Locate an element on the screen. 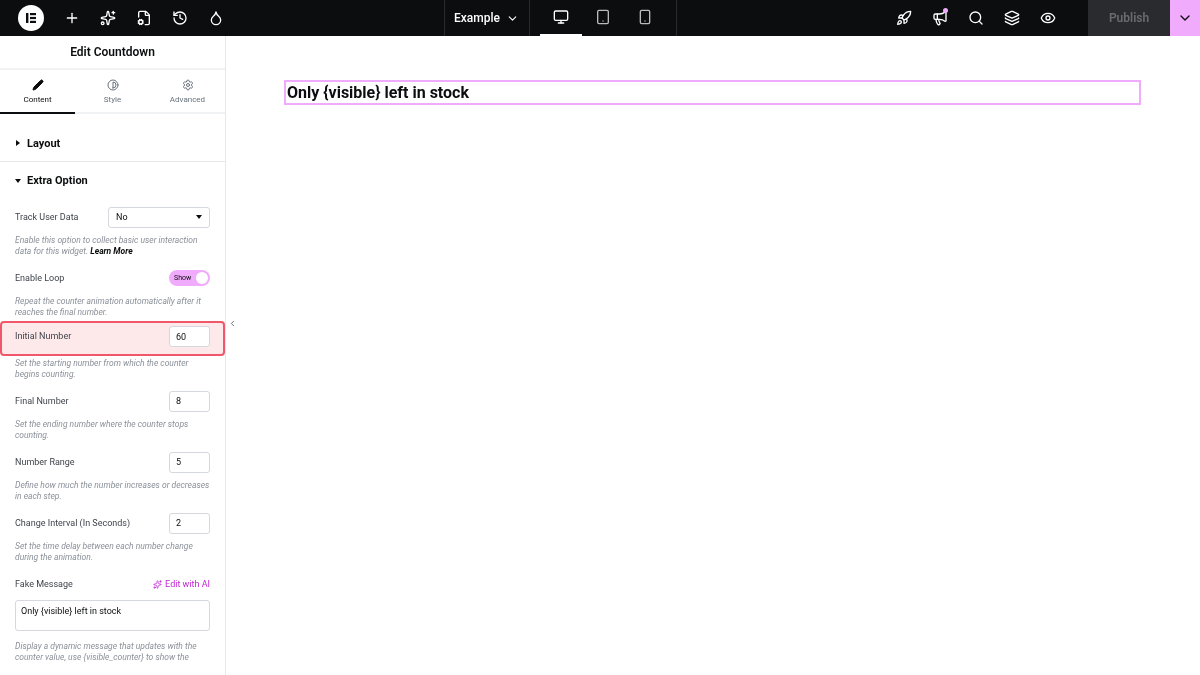  control-label: Final Number is located at coordinates (42, 401).